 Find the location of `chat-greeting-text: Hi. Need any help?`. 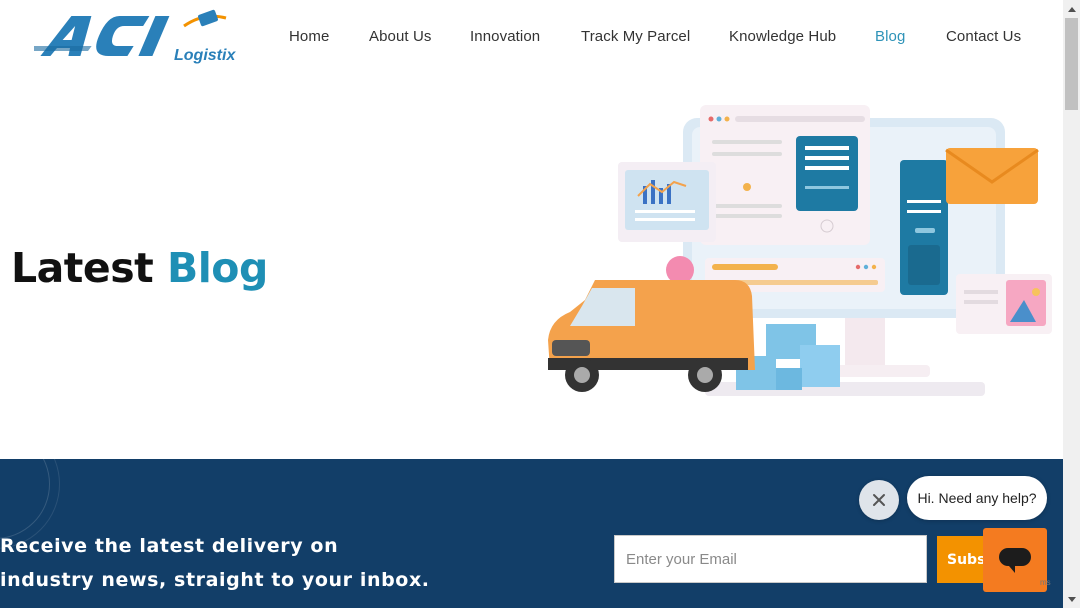

chat-greeting-text: Hi. Need any help? is located at coordinates (977, 498).